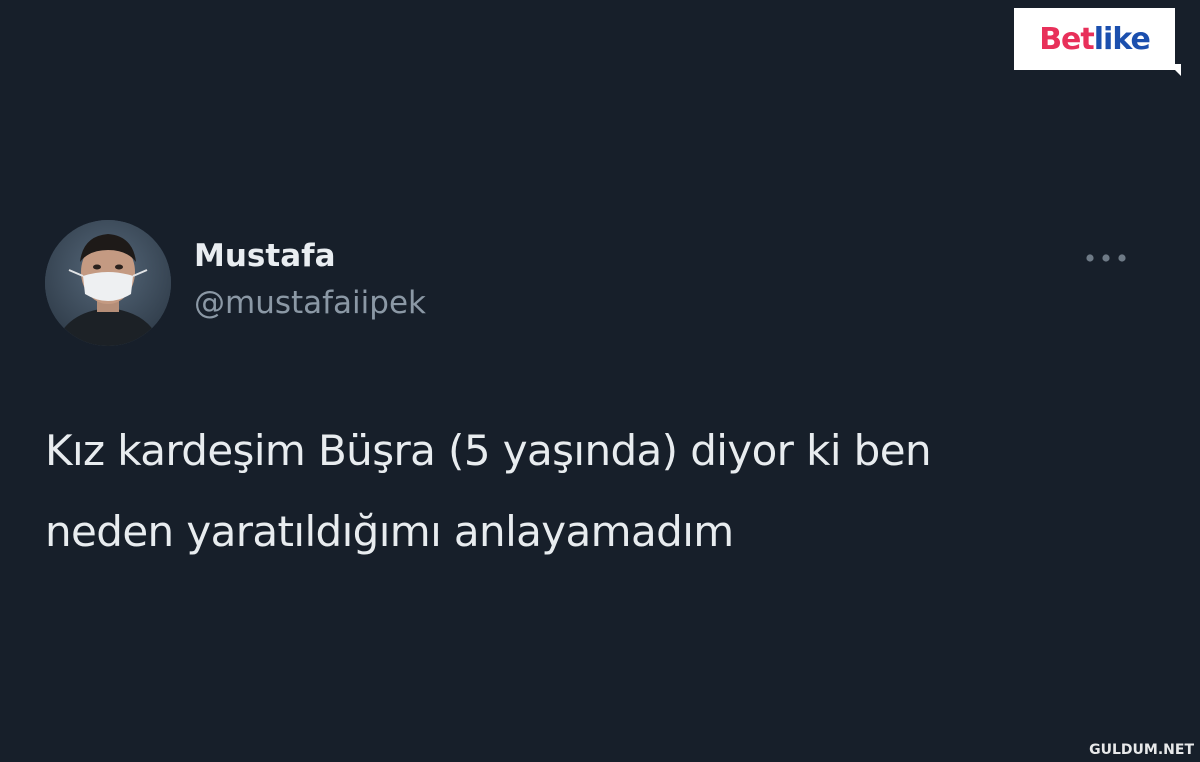 This screenshot has width=1200, height=762. Describe the element at coordinates (265, 256) in the screenshot. I see `author-name: Mustafa` at that location.